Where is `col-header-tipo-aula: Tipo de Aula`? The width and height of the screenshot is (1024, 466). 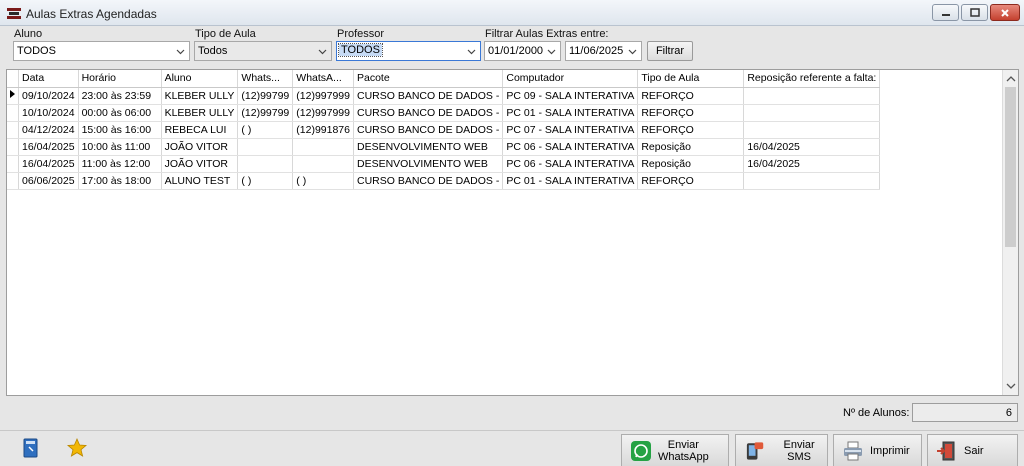 col-header-tipo-aula: Tipo de Aula is located at coordinates (691, 79).